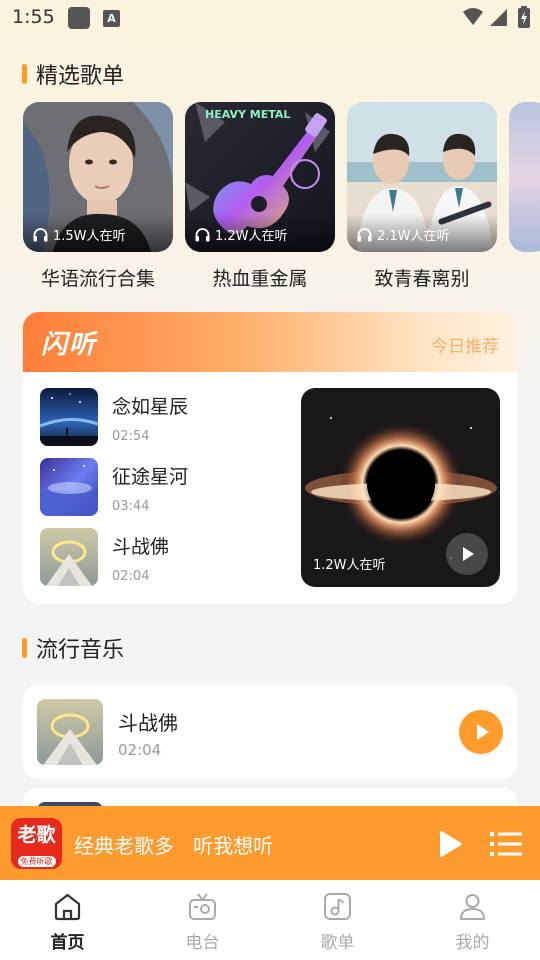 This screenshot has height=960, width=540. Describe the element at coordinates (472, 943) in the screenshot. I see `nav-label: 我的` at that location.